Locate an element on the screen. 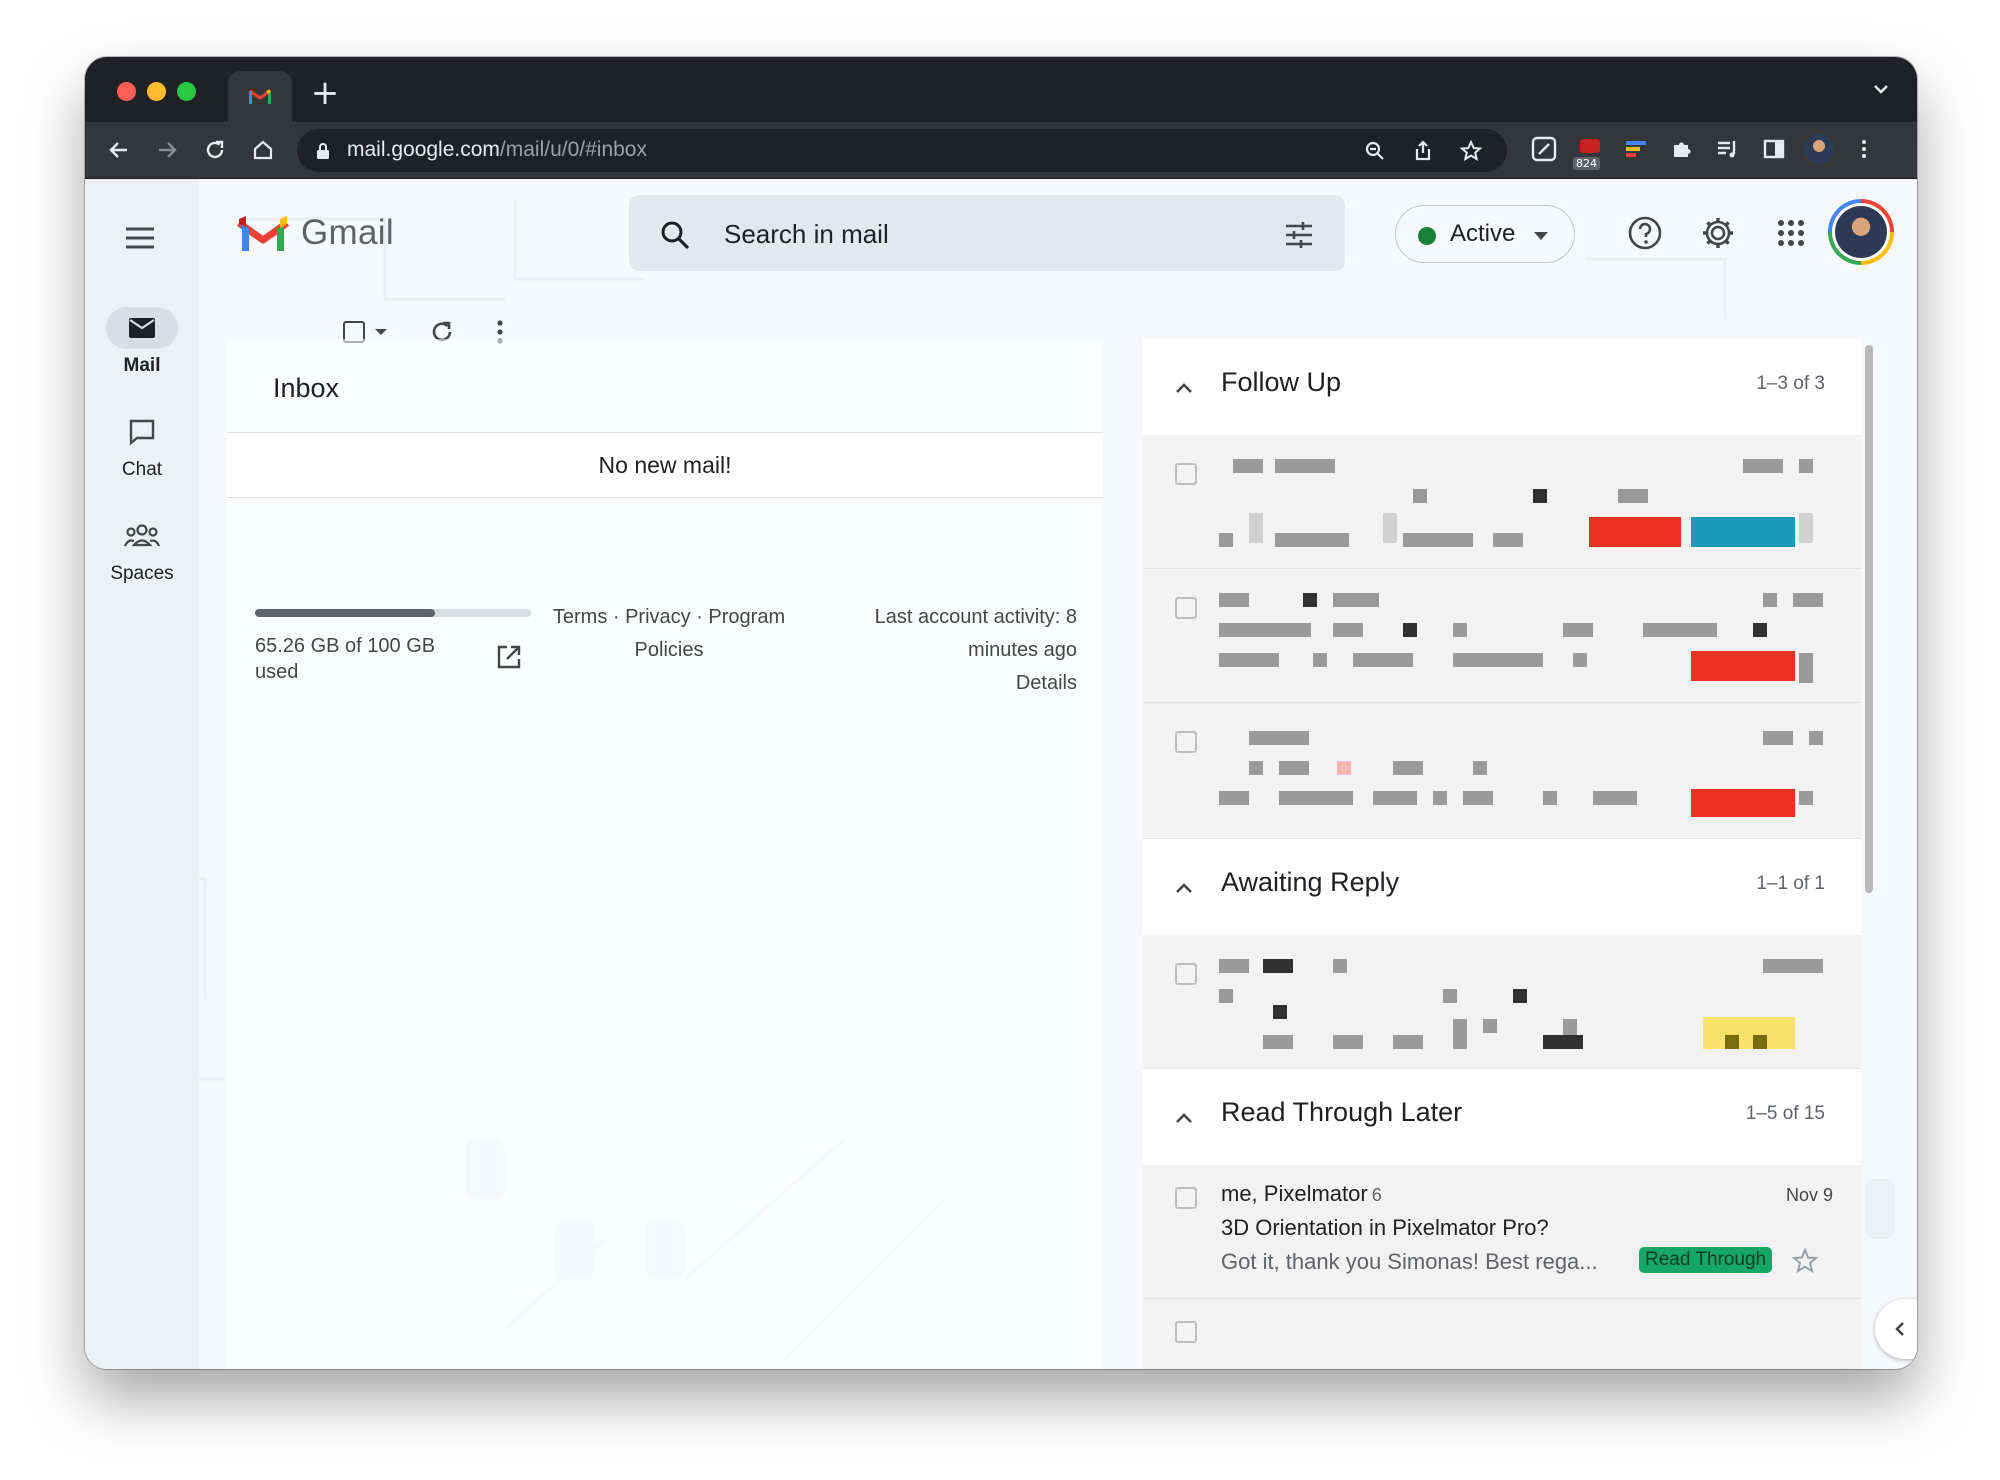 The image size is (2000, 1480). extension-button-2: 824 is located at coordinates (1589, 152).